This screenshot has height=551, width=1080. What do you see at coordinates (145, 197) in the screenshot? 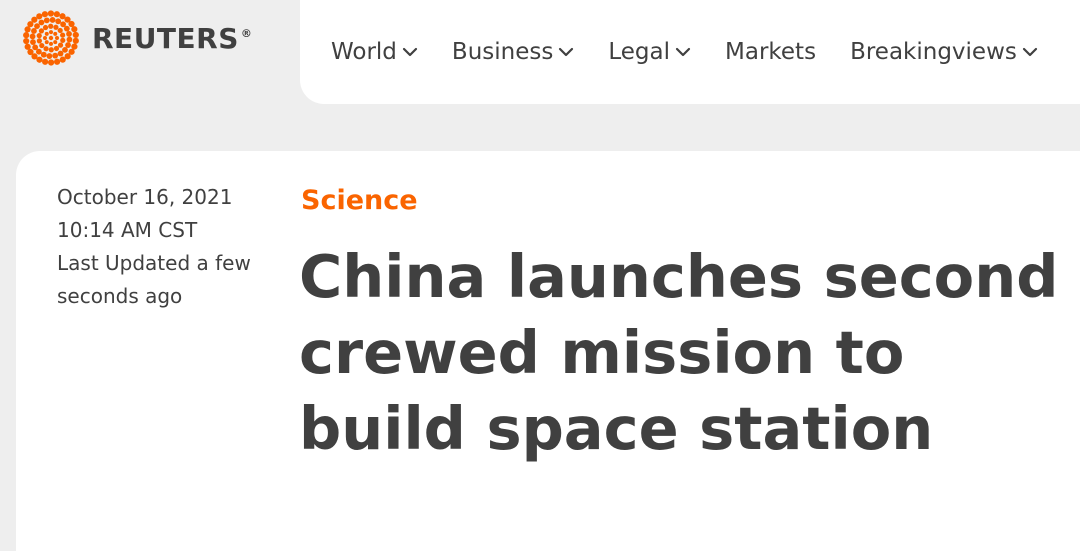
I see `publish-date: October 16, 2021` at bounding box center [145, 197].